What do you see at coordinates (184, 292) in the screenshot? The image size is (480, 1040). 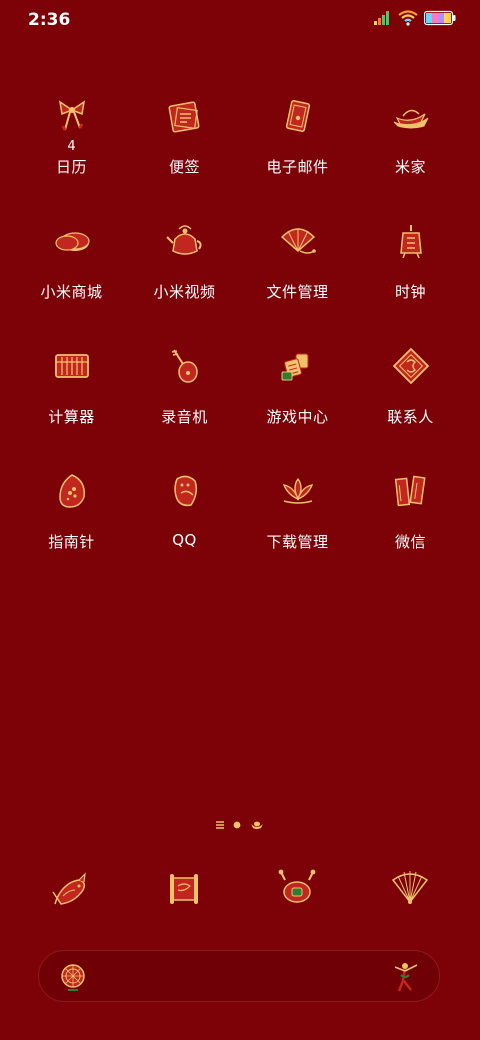 I see `app-label: 小米视频` at bounding box center [184, 292].